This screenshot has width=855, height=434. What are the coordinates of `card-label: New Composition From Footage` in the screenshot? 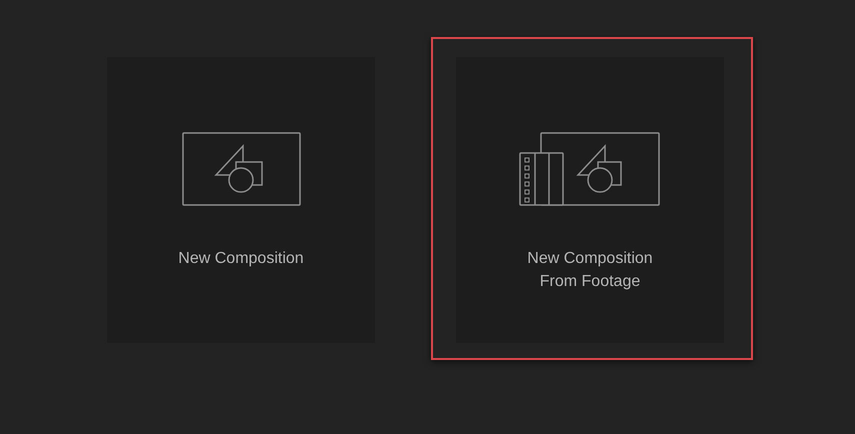 It's located at (590, 270).